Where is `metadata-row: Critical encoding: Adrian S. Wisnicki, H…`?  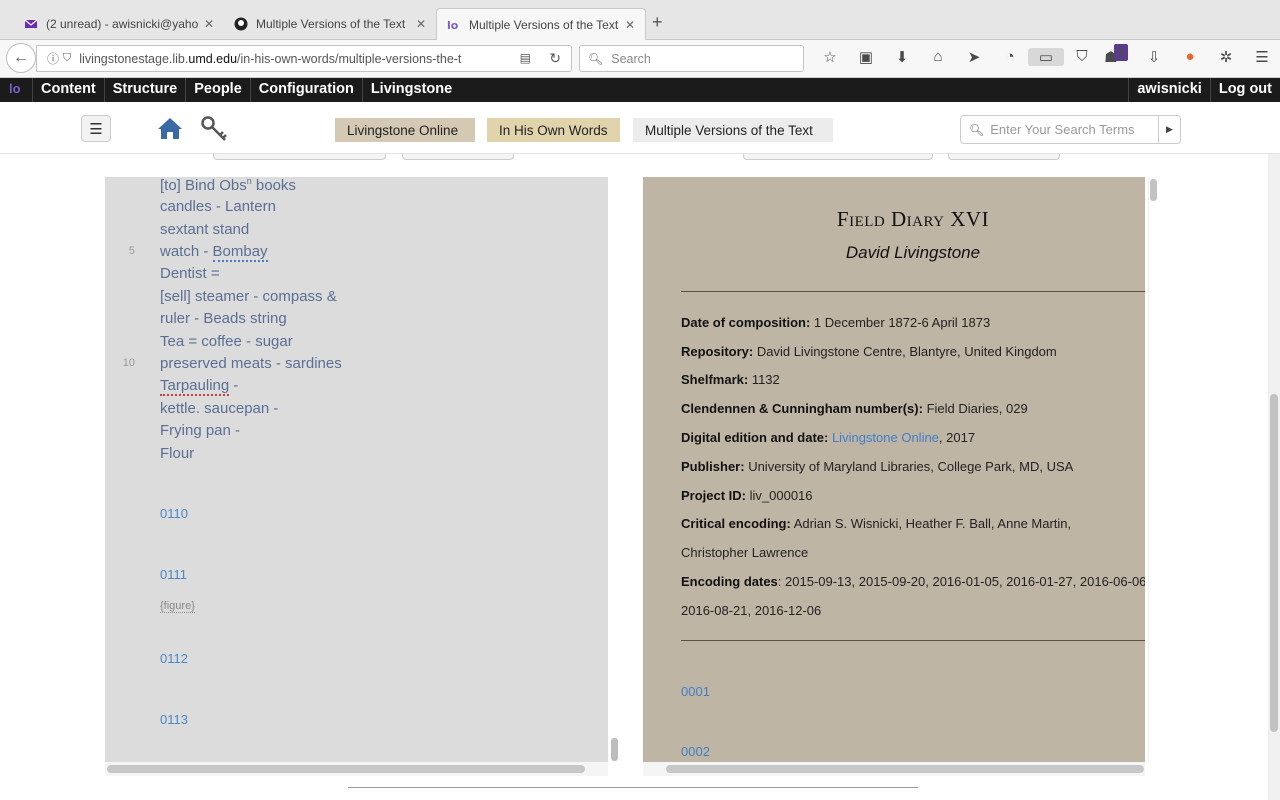
metadata-row: Critical encoding: Adrian S. Wisnicki, H… is located at coordinates (876, 523).